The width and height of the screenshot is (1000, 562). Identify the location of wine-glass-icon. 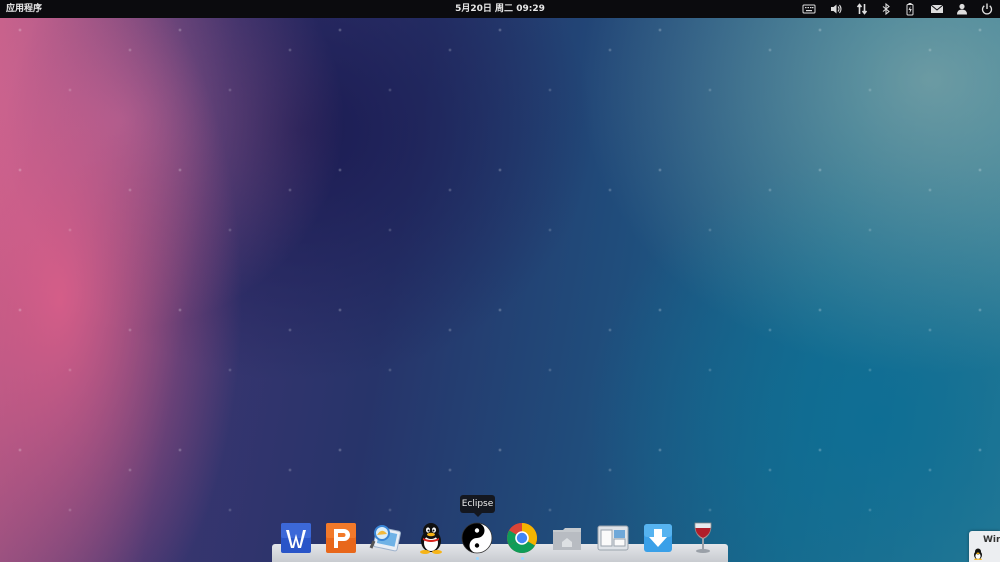
(703, 538).